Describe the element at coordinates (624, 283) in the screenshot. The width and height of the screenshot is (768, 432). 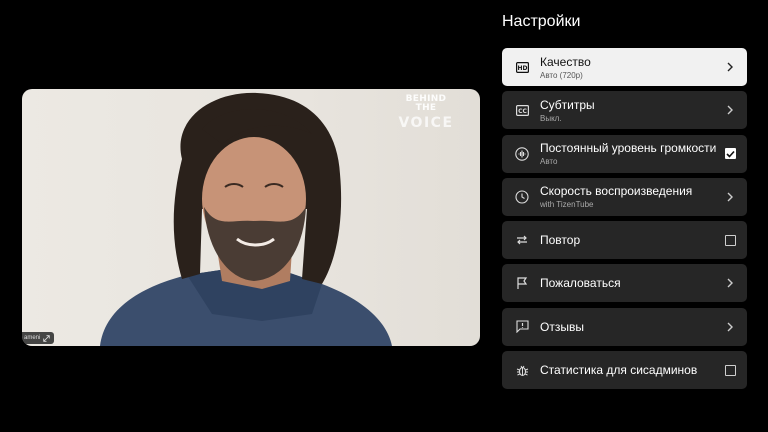
I see `settings-item-report: Пожаловаться` at that location.